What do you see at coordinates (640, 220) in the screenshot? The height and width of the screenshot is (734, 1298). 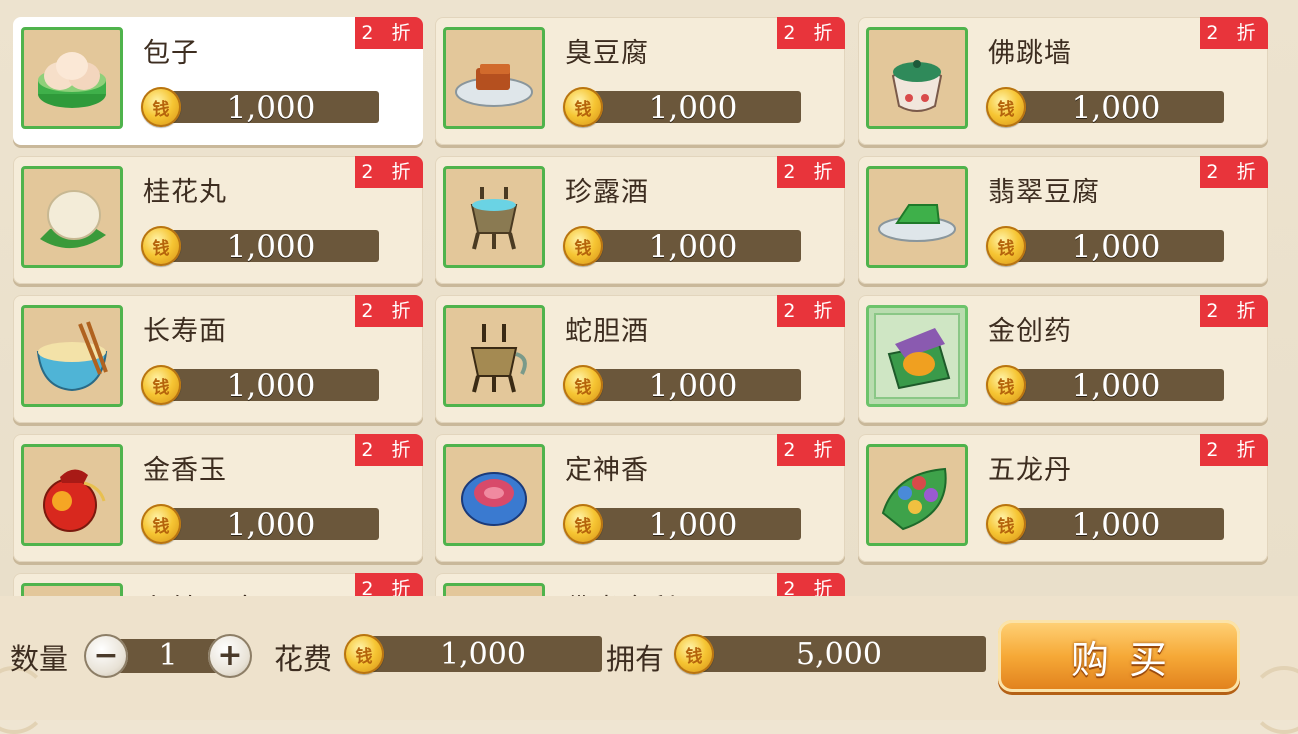 I see `shop-item-card: 珍露酒 1,000 钱 2 折` at bounding box center [640, 220].